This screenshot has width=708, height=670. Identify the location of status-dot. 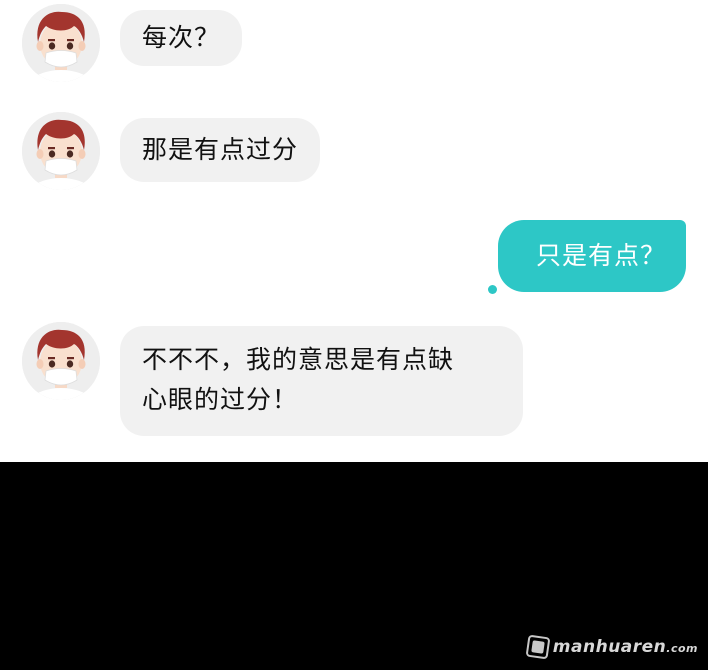
(492, 289).